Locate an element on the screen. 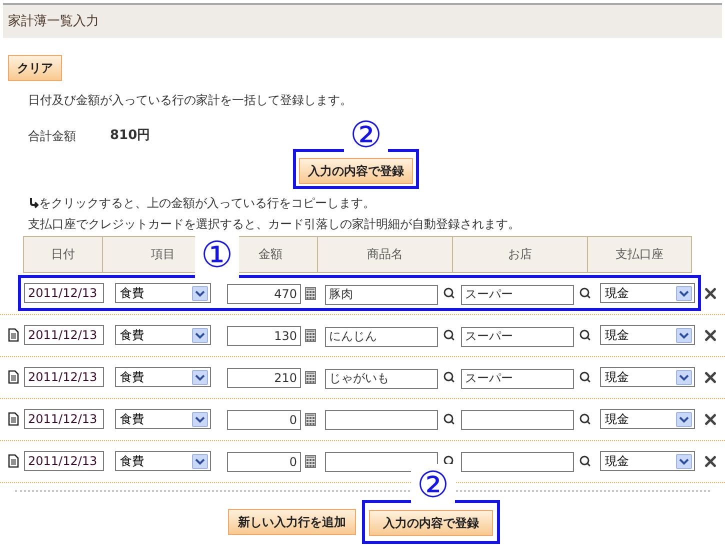  page-title: 家計薄一覧入力 is located at coordinates (53, 21).